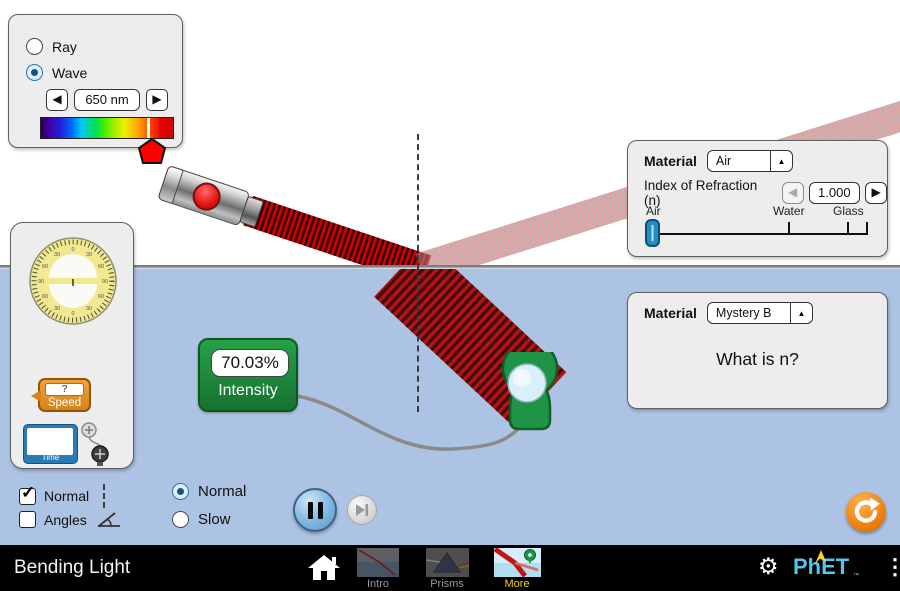 This screenshot has width=900, height=591. I want to click on index-decrease-button: ◀, so click(792, 193).